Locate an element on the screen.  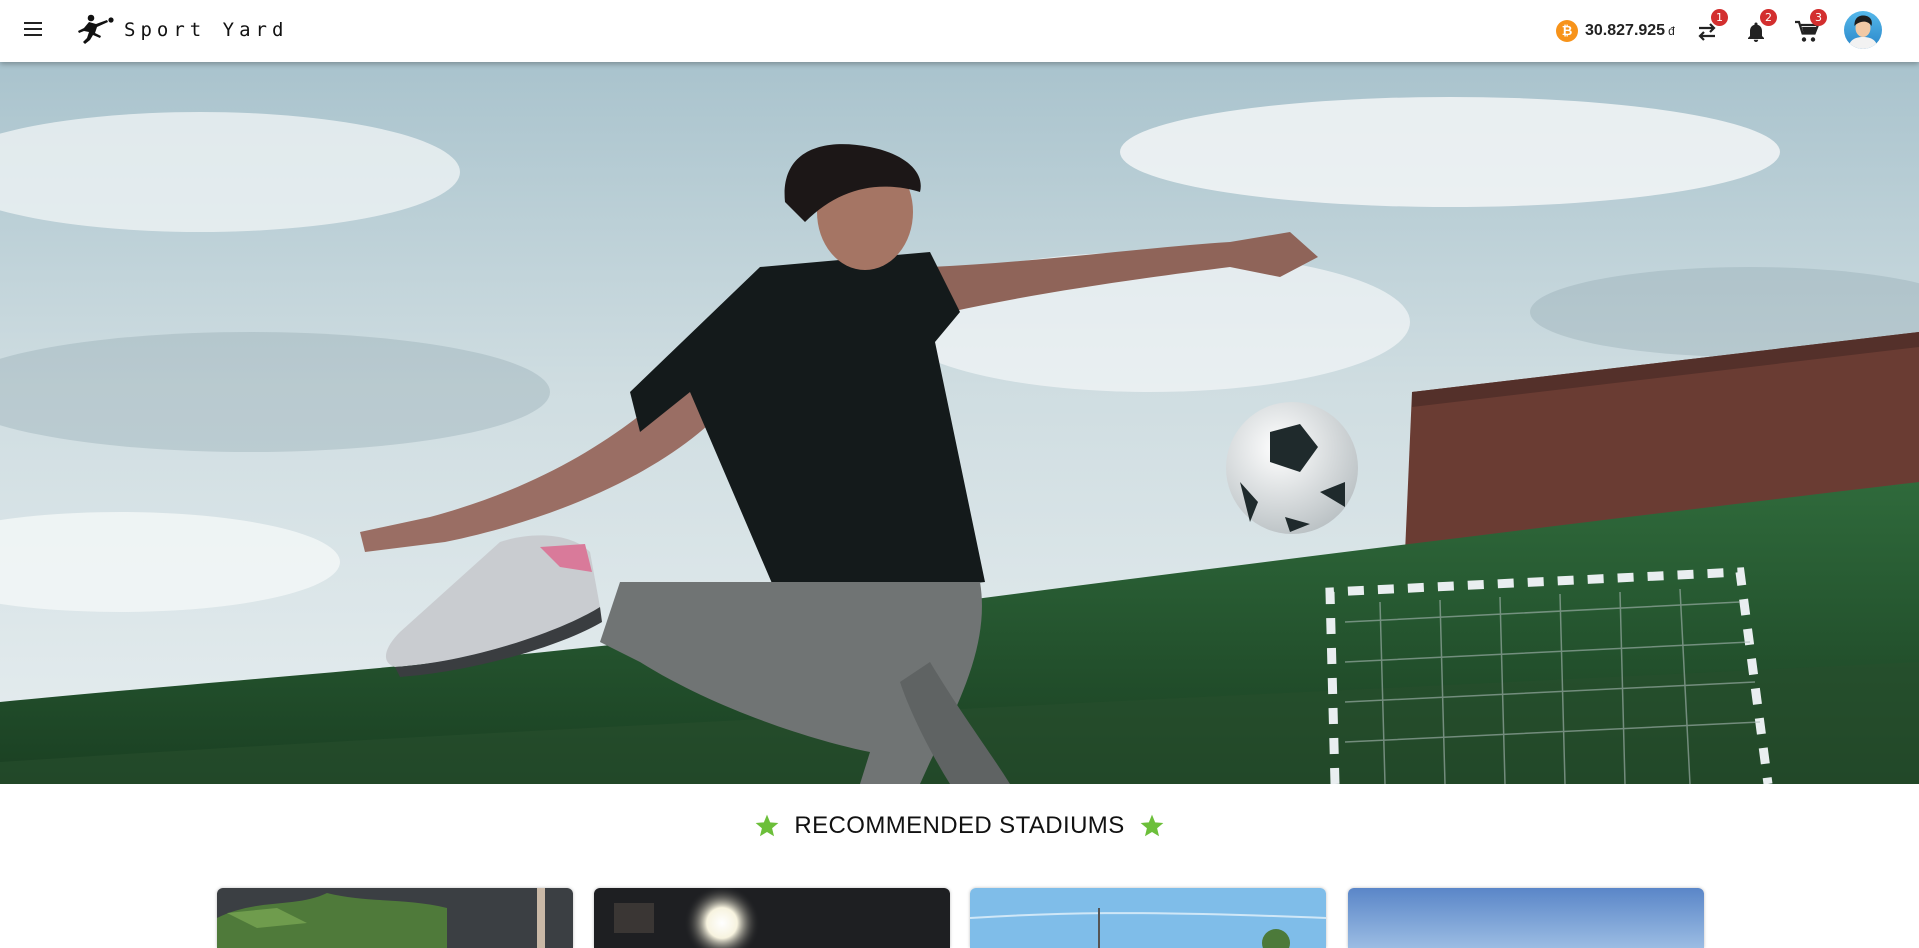
section-title: RECOMMENDED STADIUMS is located at coordinates (959, 825).